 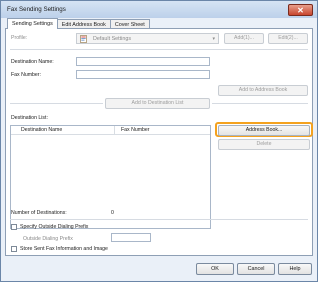 I want to click on ok-button: OK, so click(x=215, y=269).